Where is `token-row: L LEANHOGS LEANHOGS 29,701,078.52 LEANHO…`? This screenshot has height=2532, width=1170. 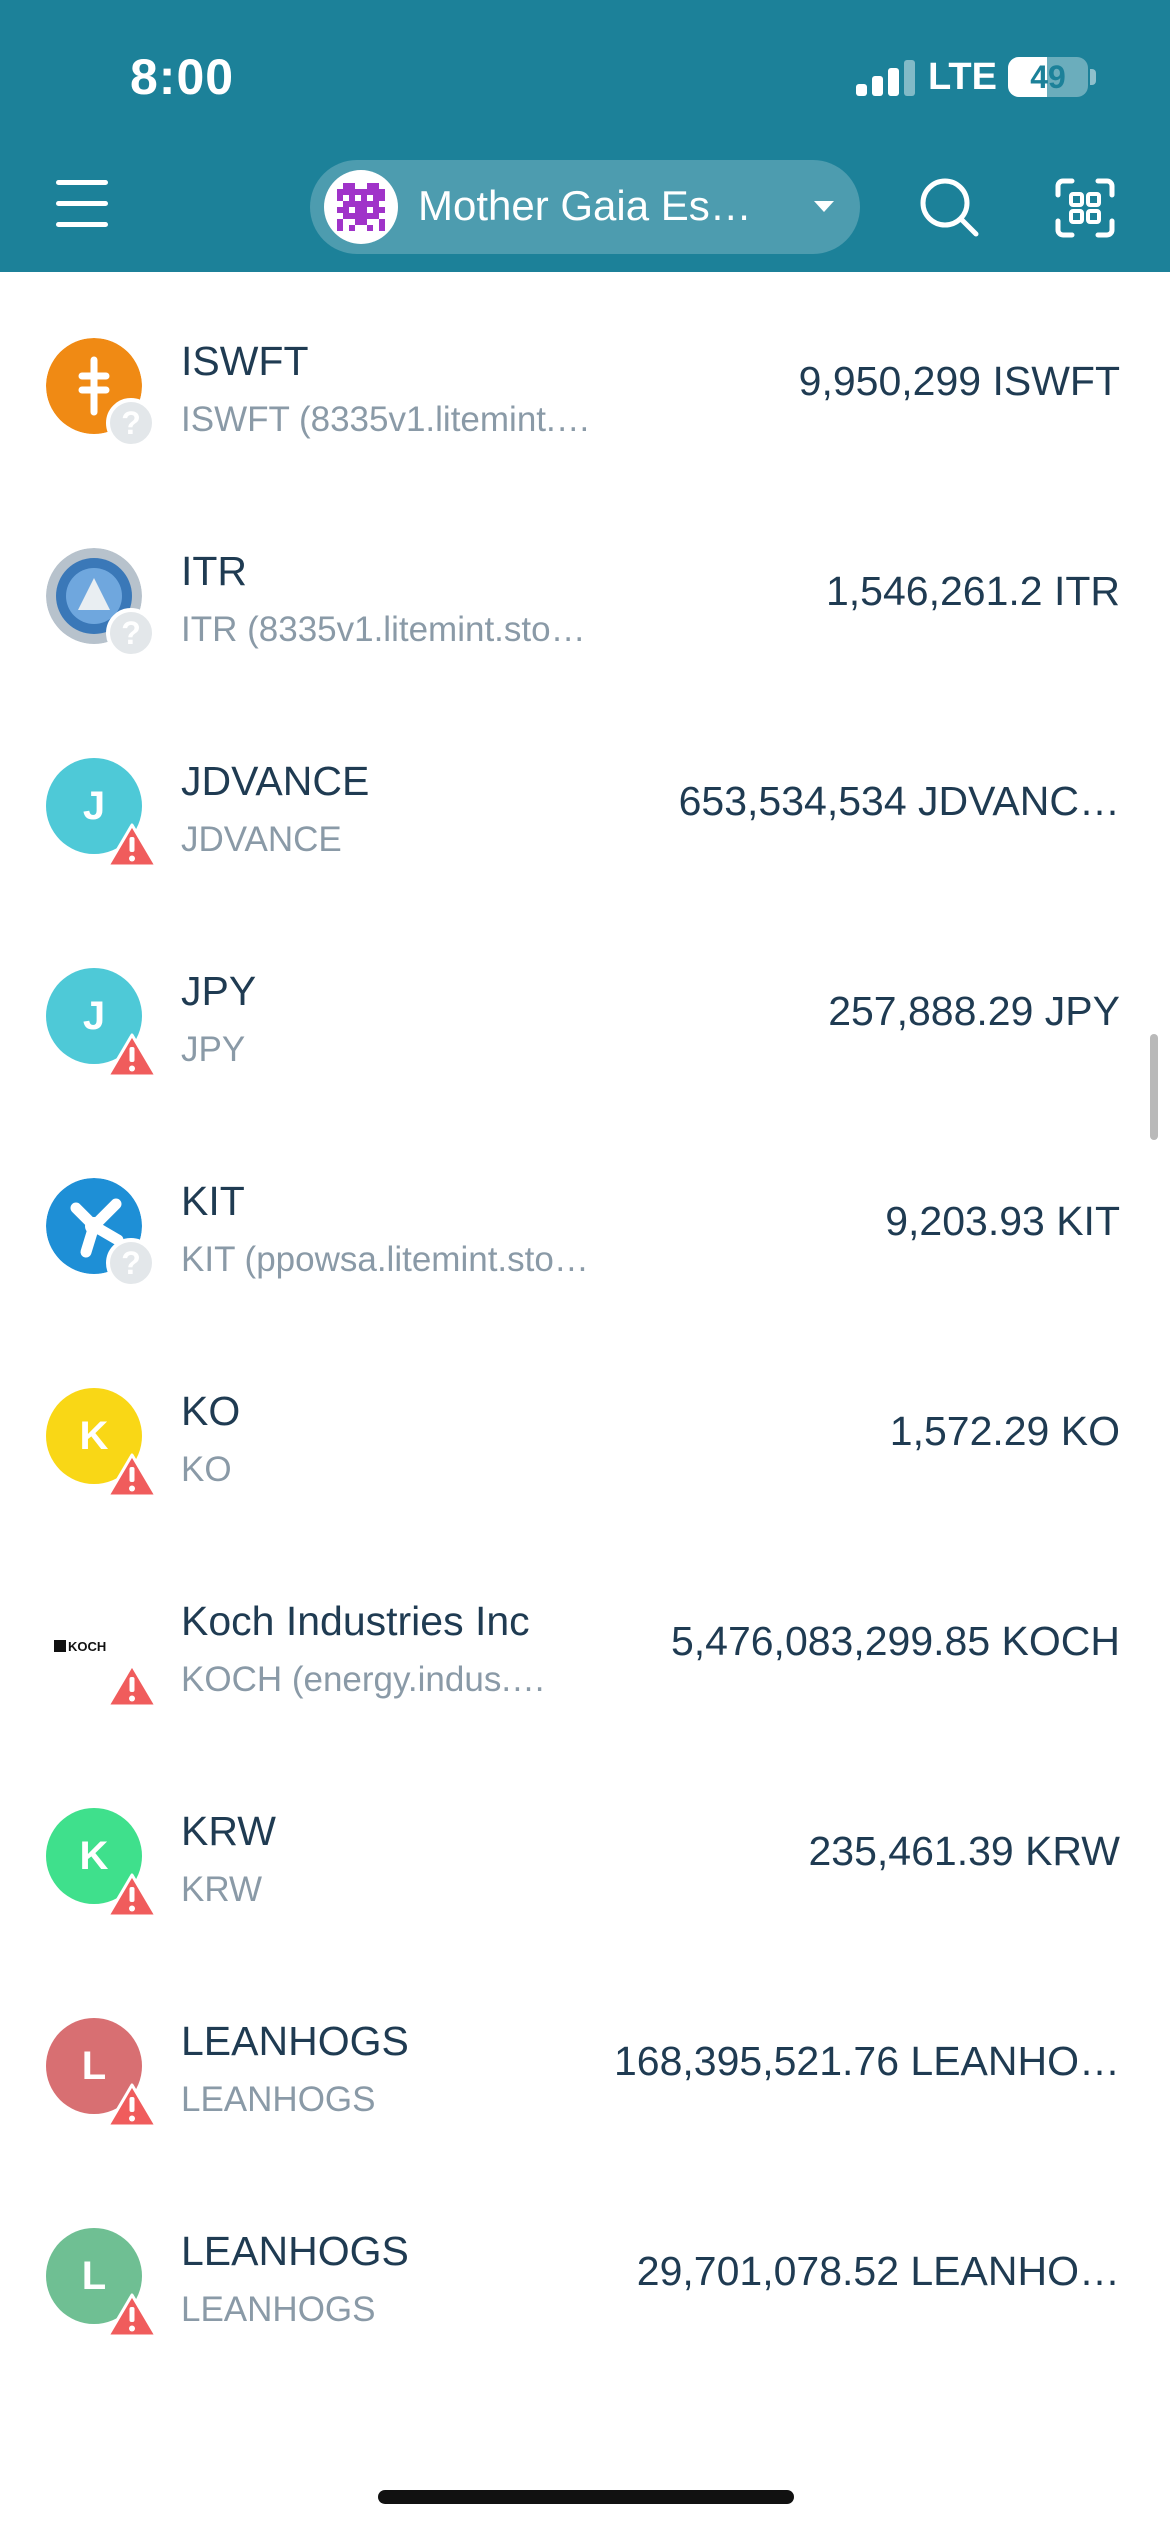 token-row: L LEANHOGS LEANHOGS 29,701,078.52 LEANHO… is located at coordinates (585, 2267).